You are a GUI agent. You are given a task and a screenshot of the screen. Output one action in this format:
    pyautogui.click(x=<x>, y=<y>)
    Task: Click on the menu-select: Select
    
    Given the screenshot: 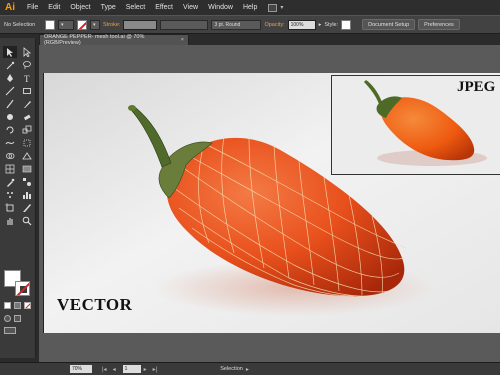 What is the action you would take?
    pyautogui.click(x=135, y=7)
    